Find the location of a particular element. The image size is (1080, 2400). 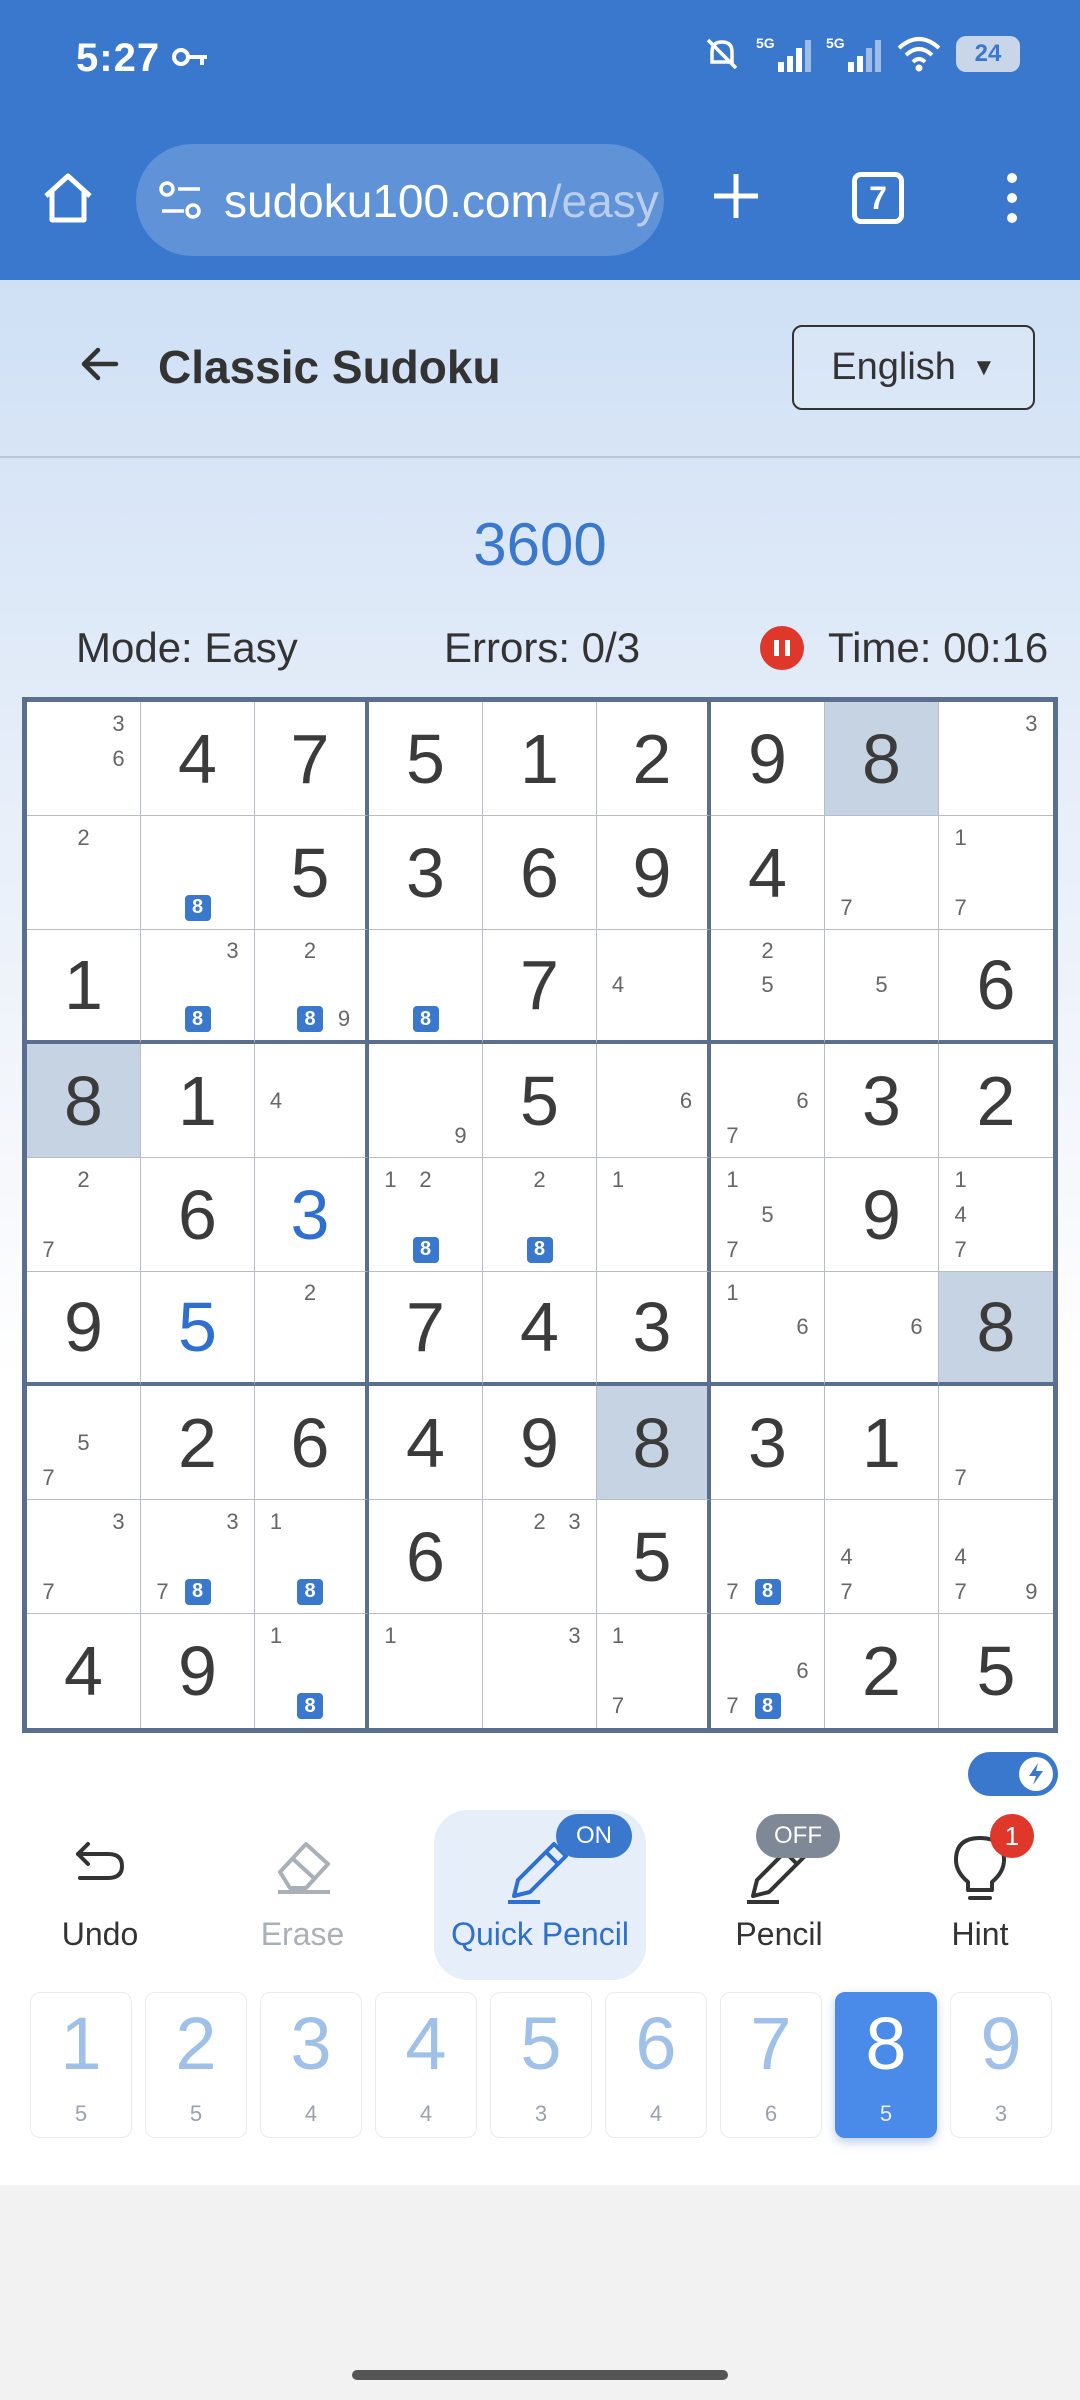

board-cell-r8c5: 23 is located at coordinates (540, 1557).